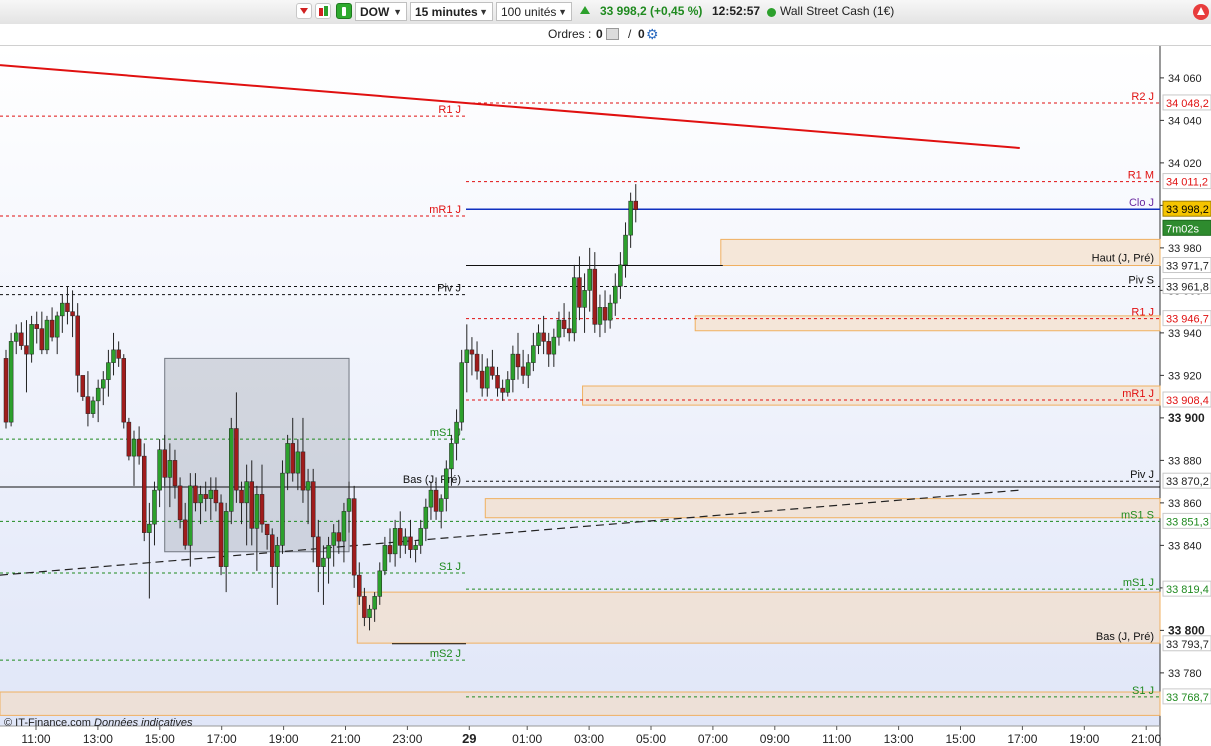 The height and width of the screenshot is (746, 1211). Describe the element at coordinates (1185, 461) in the screenshot. I see `y-tick-label: 33 880` at that location.